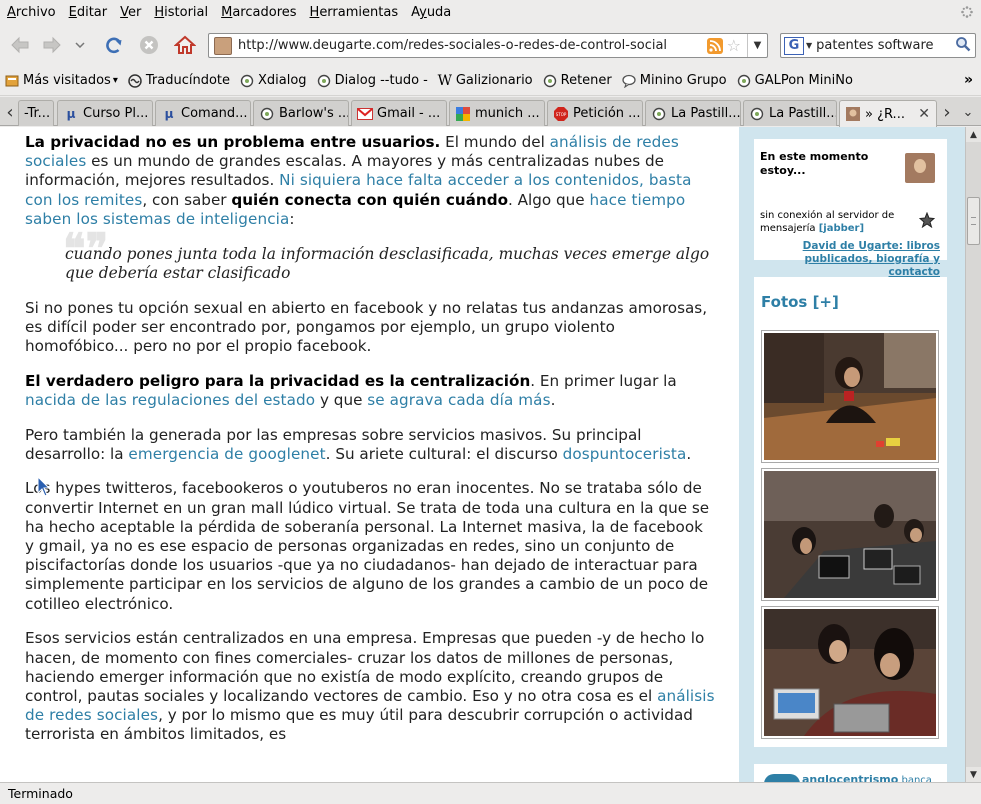  Describe the element at coordinates (458, 400) in the screenshot. I see `link-se-agrava: se agrava cada día más` at that location.